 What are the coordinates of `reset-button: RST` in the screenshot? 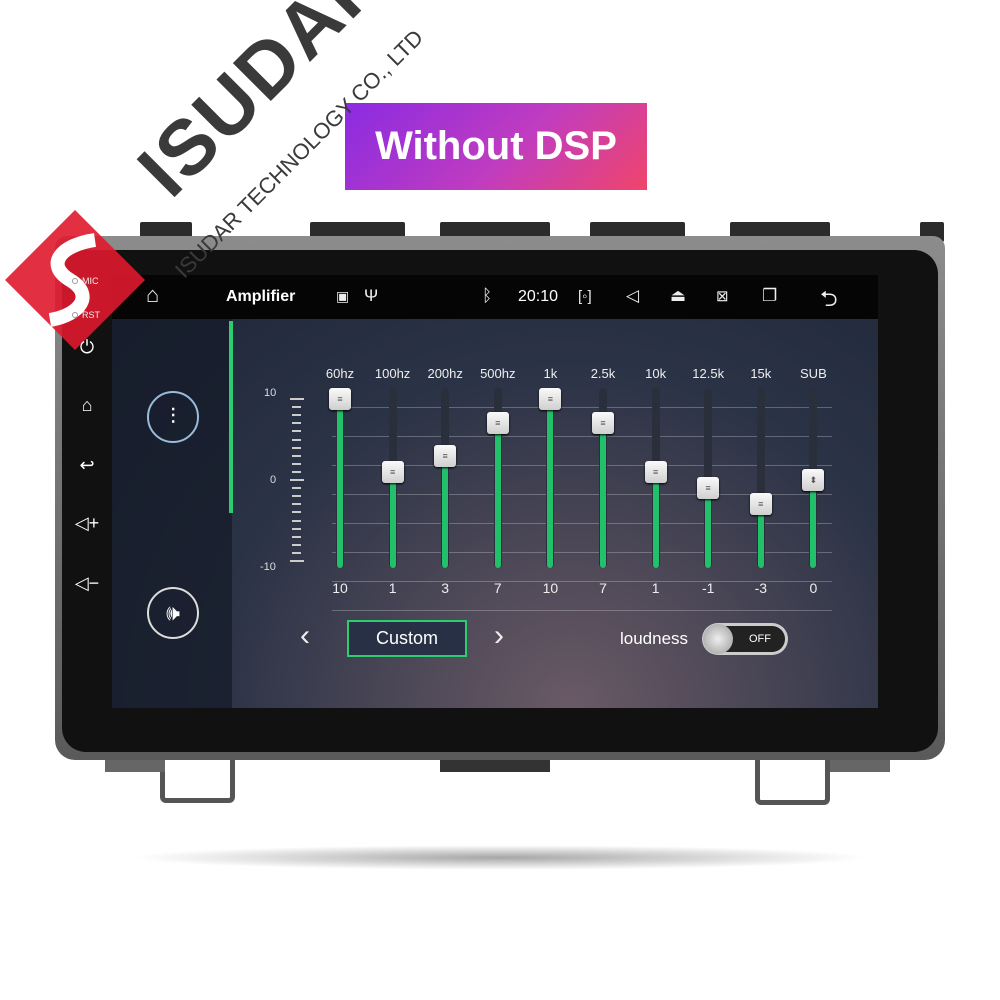 It's located at (86, 315).